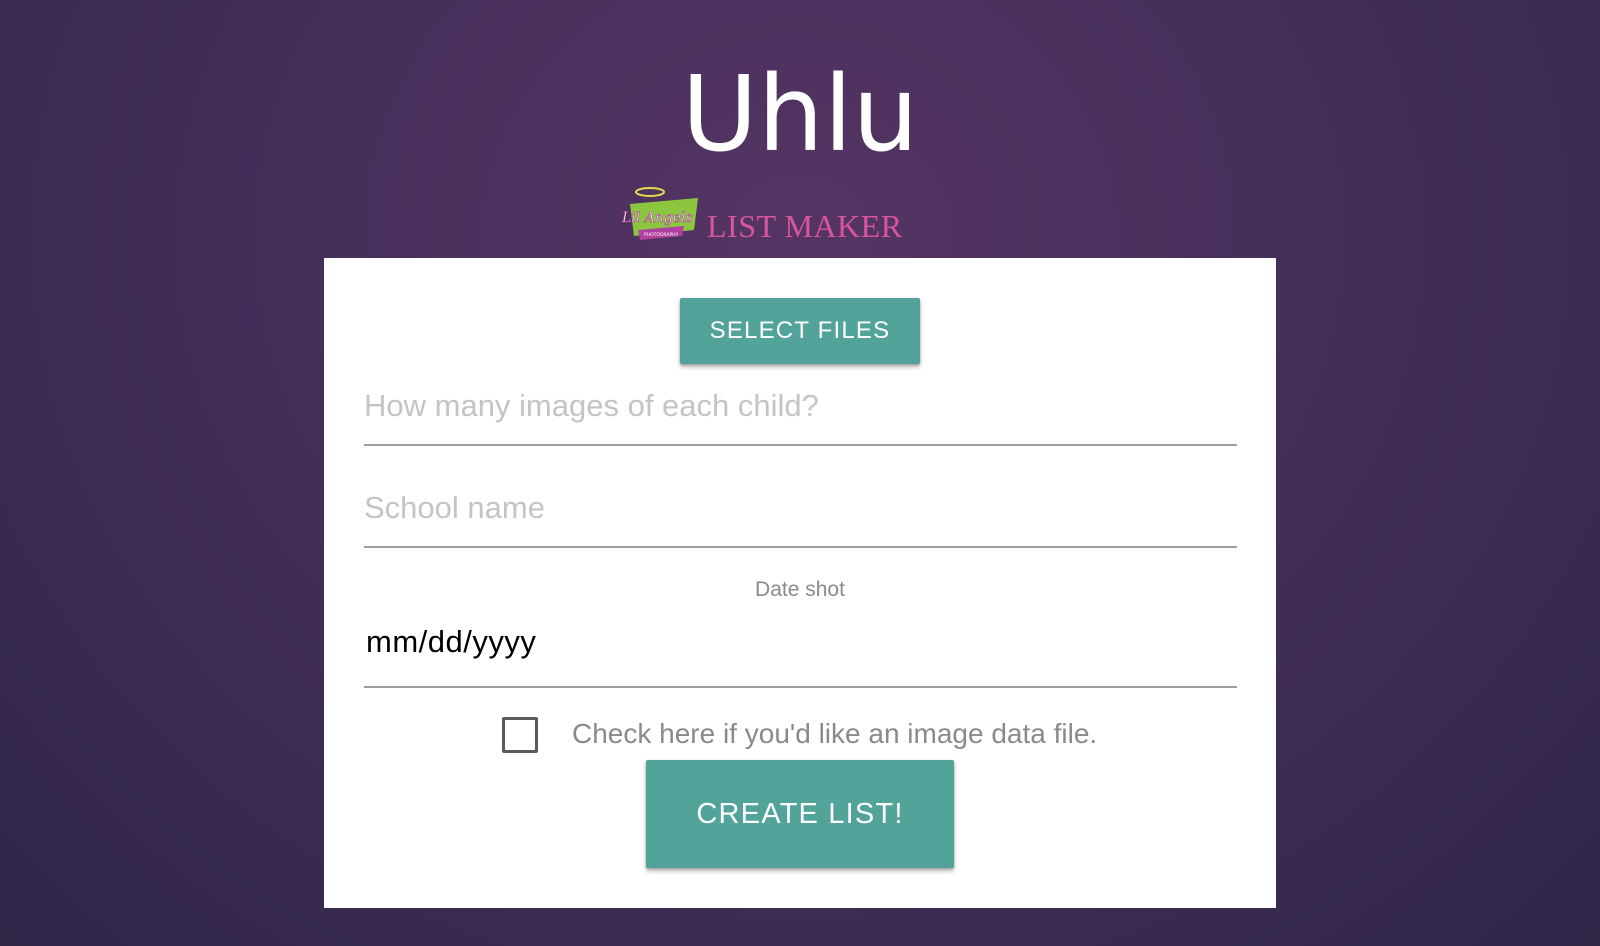  I want to click on school-name-field, so click(800, 510).